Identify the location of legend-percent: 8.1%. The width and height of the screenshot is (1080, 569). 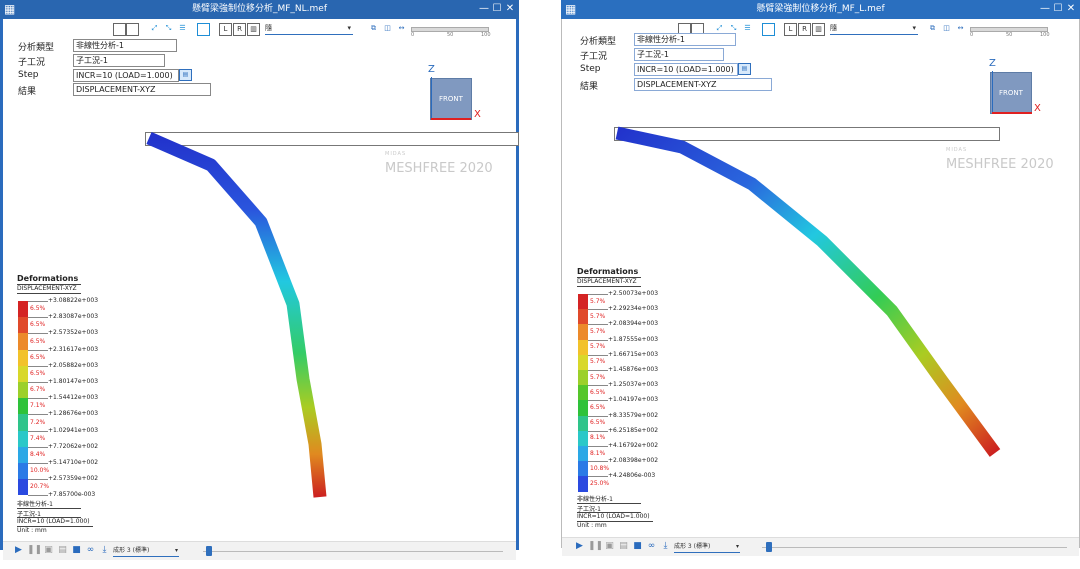
(598, 438).